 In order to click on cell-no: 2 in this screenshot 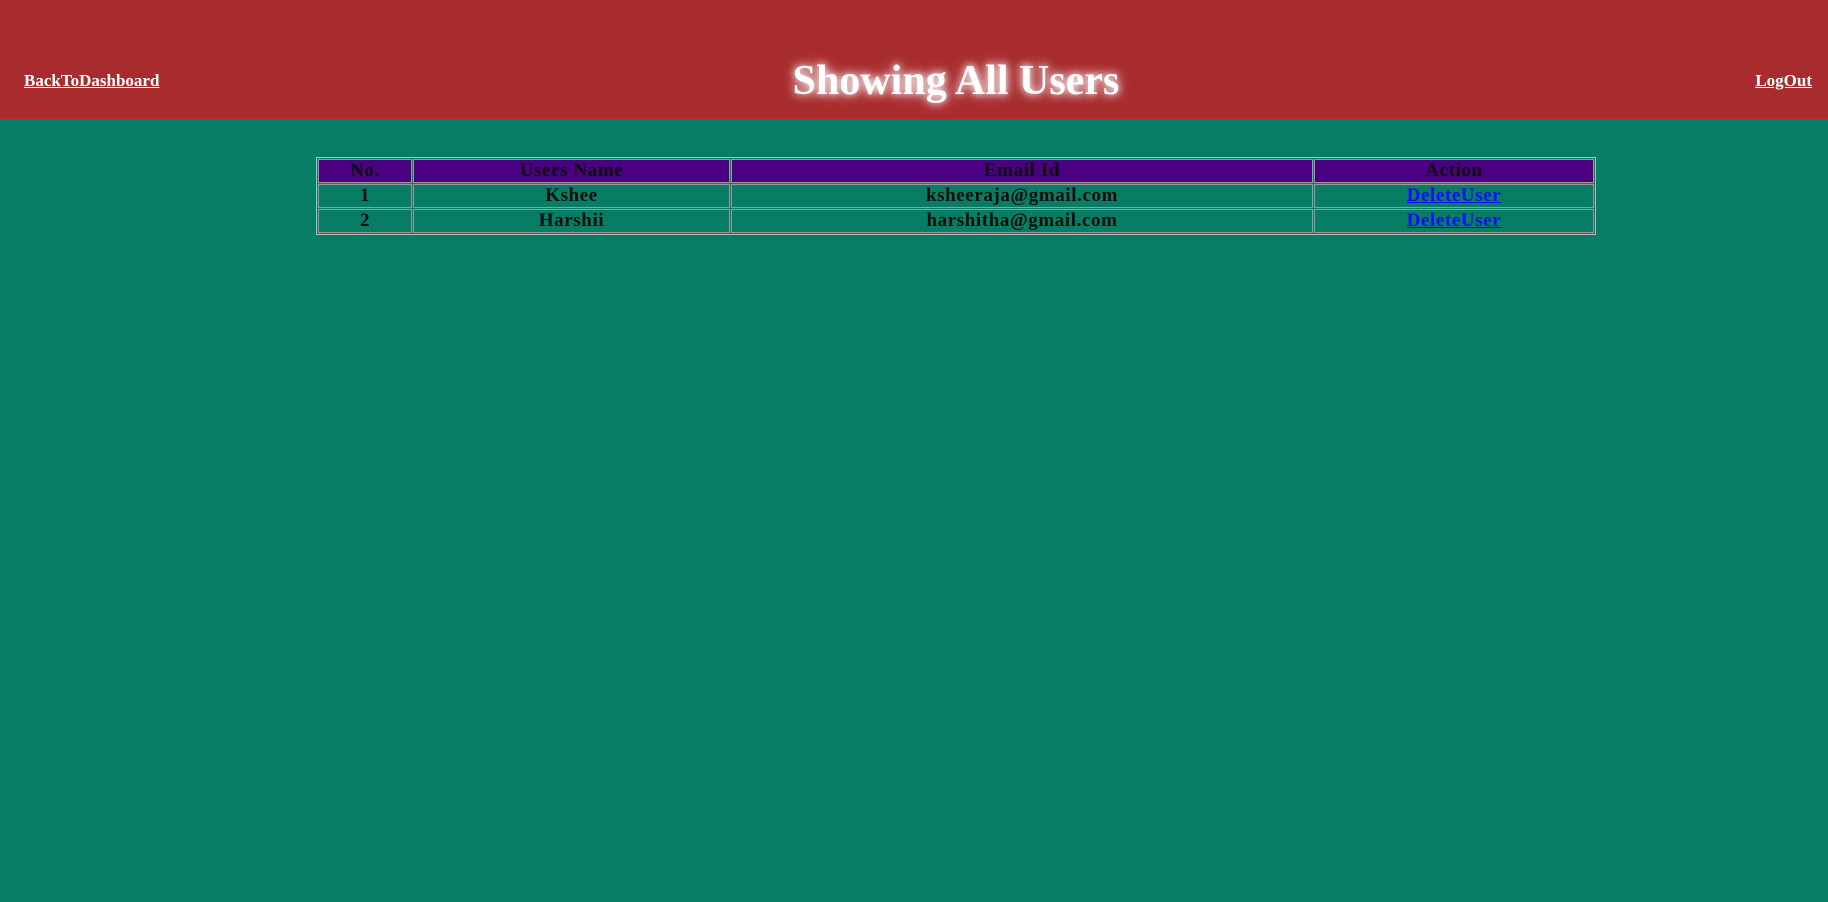, I will do `click(365, 221)`.